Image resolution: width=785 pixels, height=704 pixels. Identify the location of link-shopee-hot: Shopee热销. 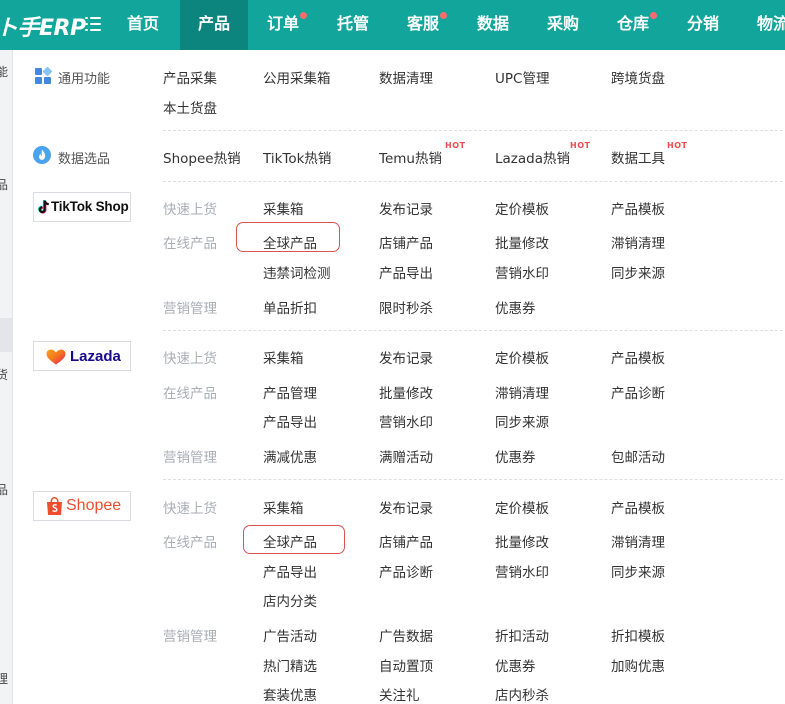
(202, 157).